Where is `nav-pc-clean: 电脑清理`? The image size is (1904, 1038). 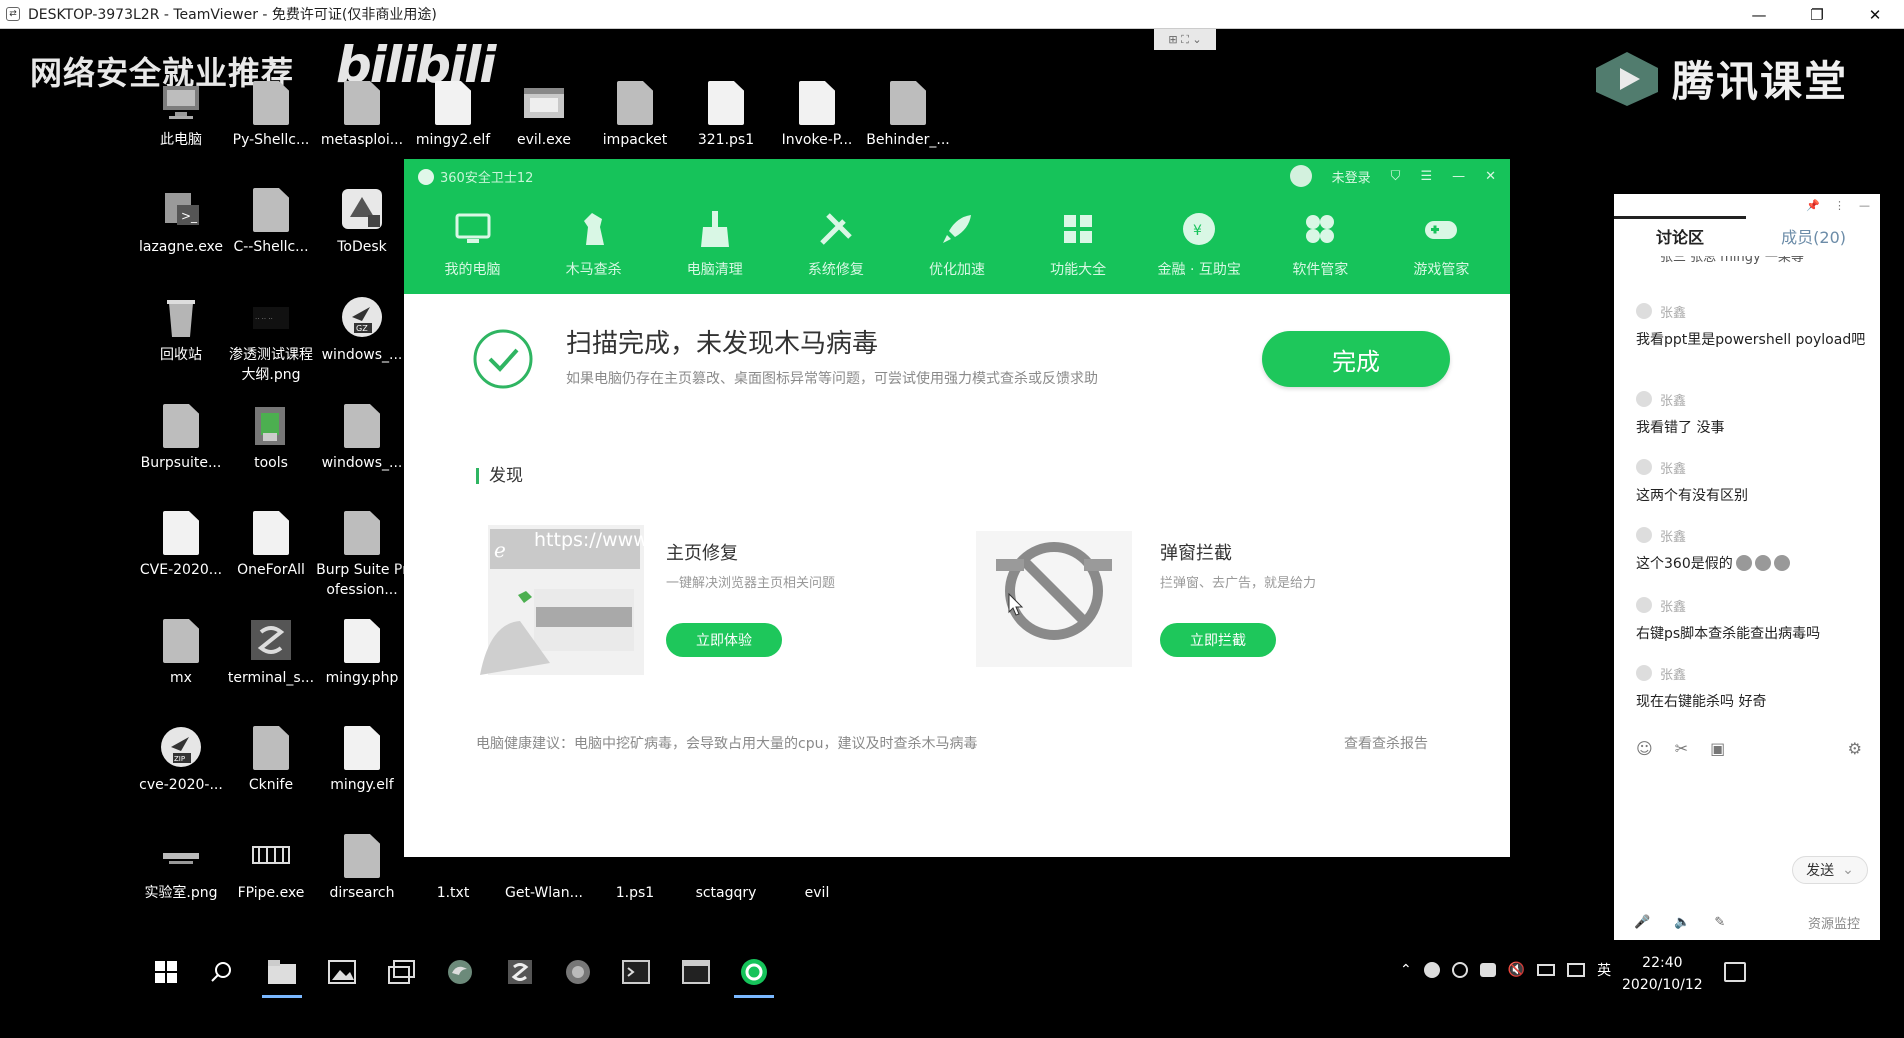 nav-pc-clean: 电脑清理 is located at coordinates (715, 250).